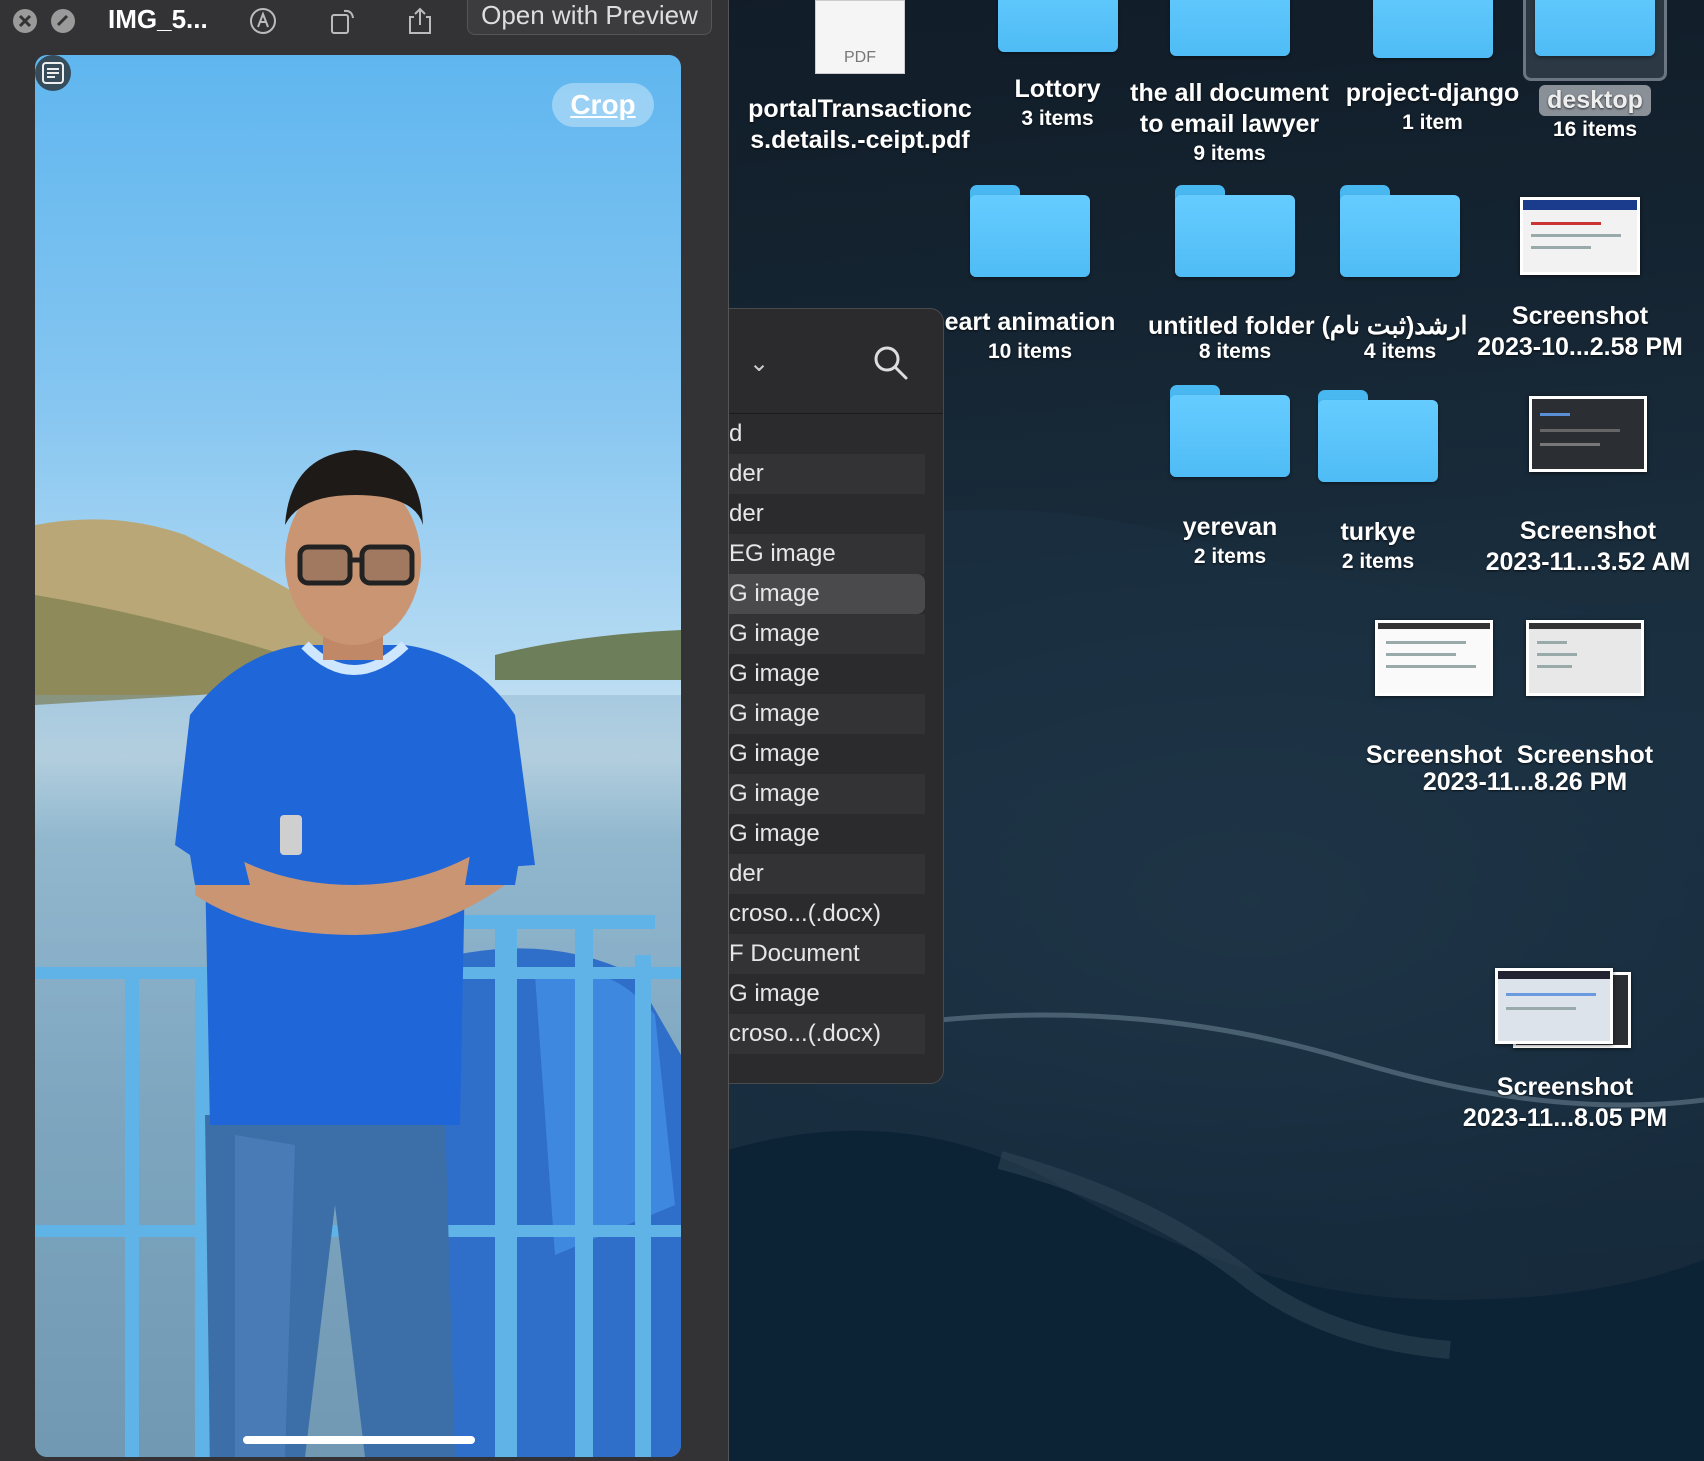 The height and width of the screenshot is (1461, 1704). I want to click on desktop-screenshot-2: Screenshot 2023-11...3.52 AM, so click(1588, 487).